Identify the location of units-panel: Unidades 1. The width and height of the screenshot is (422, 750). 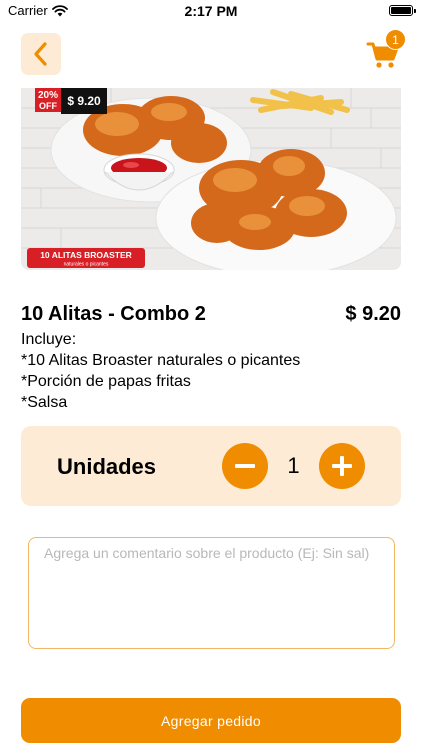
(211, 466).